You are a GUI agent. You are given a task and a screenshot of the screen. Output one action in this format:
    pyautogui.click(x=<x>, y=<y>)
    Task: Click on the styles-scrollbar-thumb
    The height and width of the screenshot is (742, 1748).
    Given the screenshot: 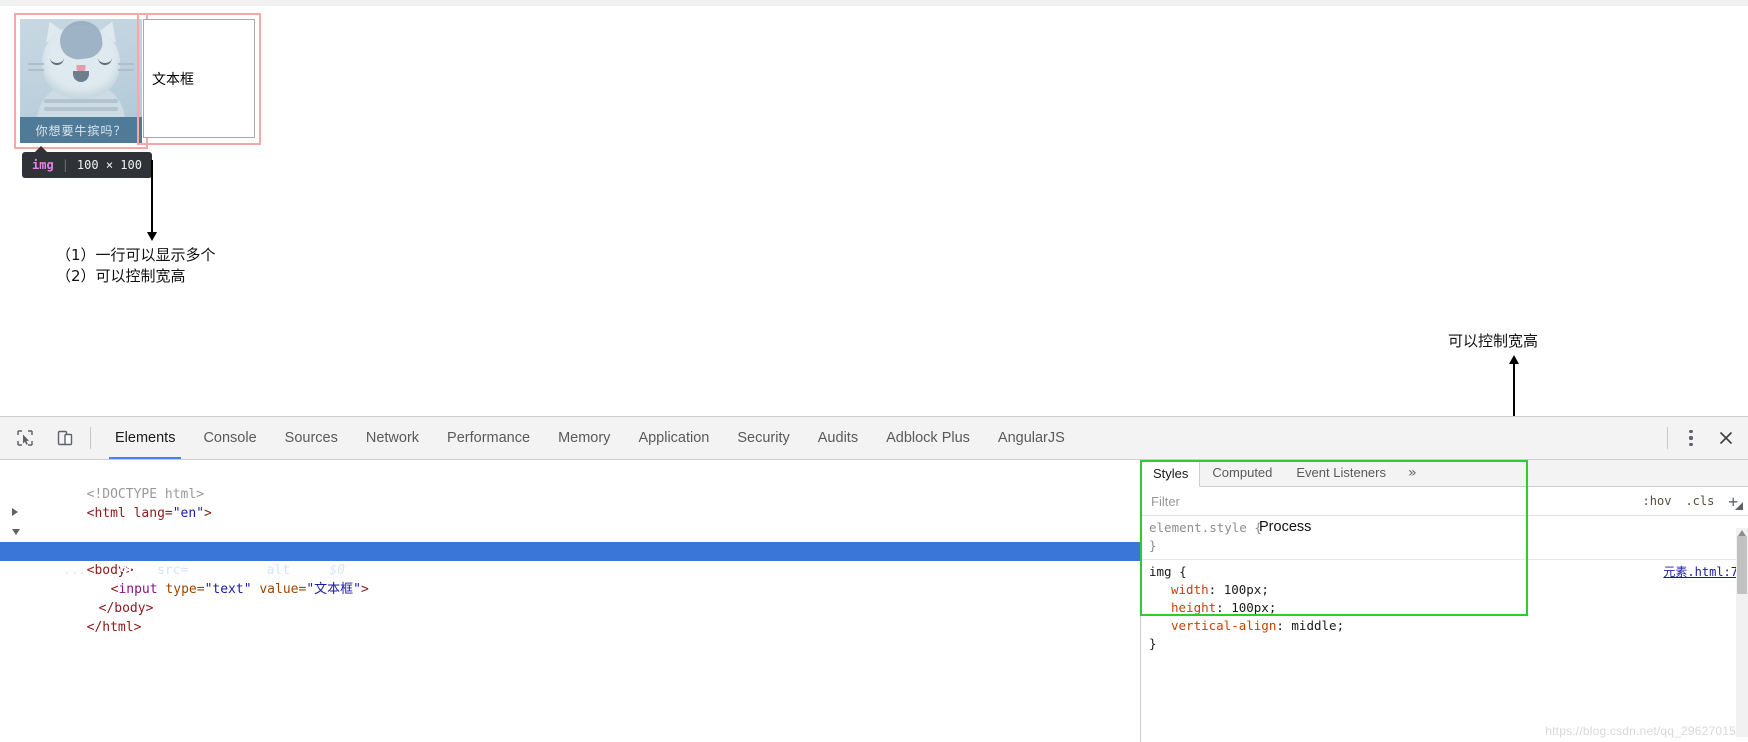 What is the action you would take?
    pyautogui.click(x=1742, y=565)
    